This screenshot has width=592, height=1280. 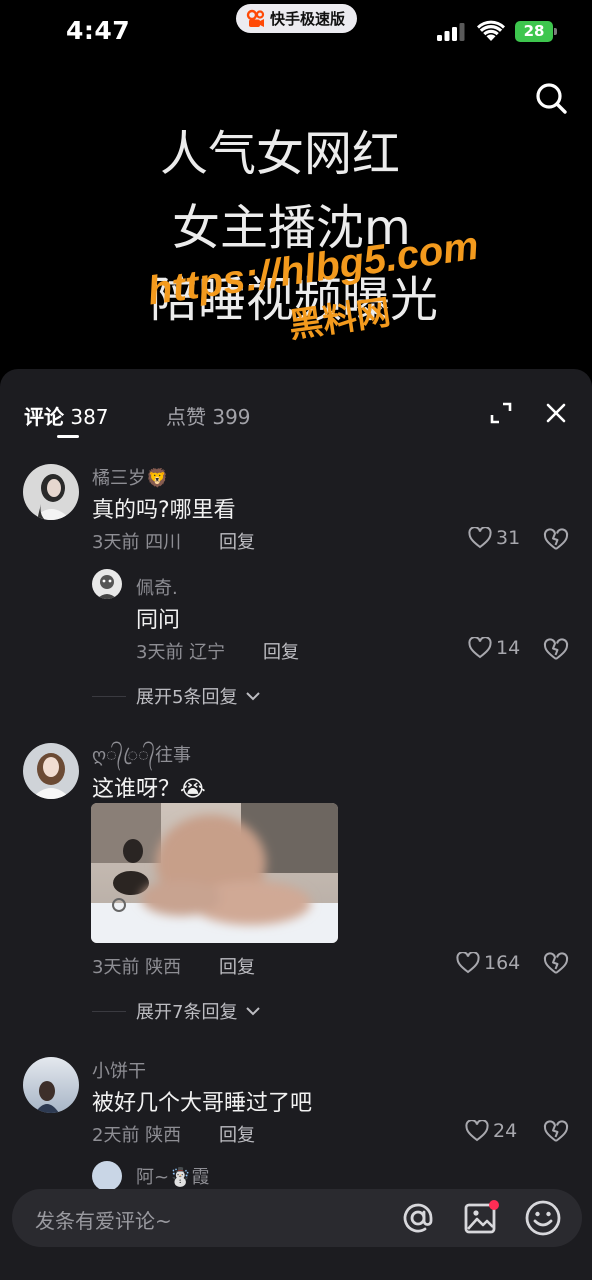 I want to click on expand-replies: 展开5条回复, so click(x=177, y=696).